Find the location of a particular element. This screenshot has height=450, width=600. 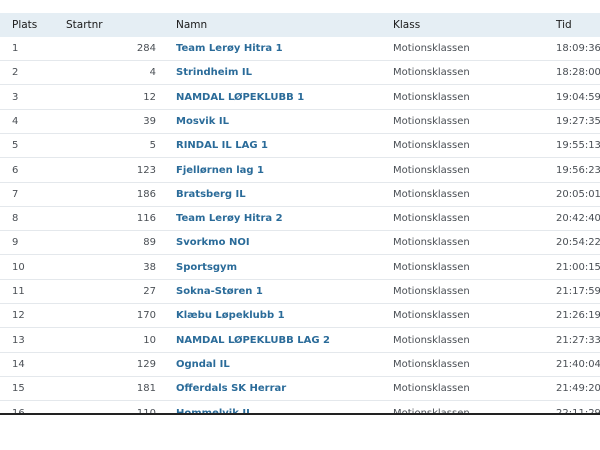

team-name-link: Fjellørnen lag 1 is located at coordinates (220, 171).